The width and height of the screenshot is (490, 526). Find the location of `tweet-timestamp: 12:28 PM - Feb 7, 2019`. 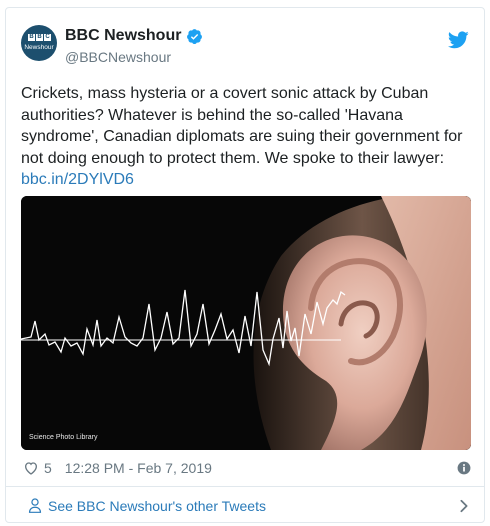

tweet-timestamp: 12:28 PM - Feb 7, 2019 is located at coordinates (138, 468).